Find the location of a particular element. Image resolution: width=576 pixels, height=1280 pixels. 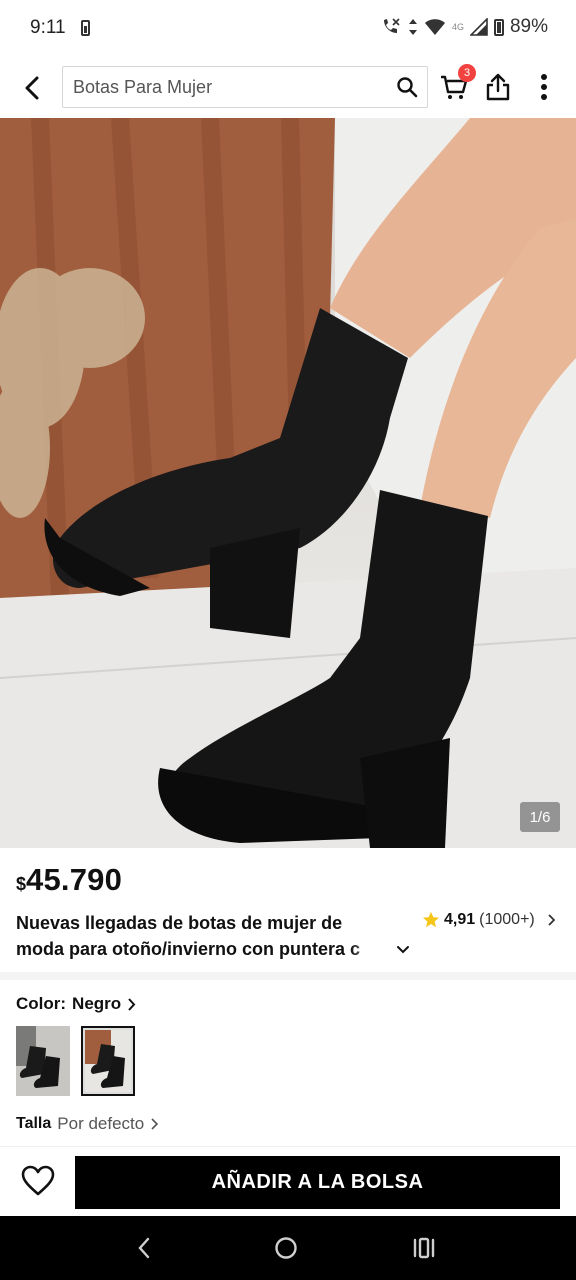

price: $ 45.790 is located at coordinates (69, 880).